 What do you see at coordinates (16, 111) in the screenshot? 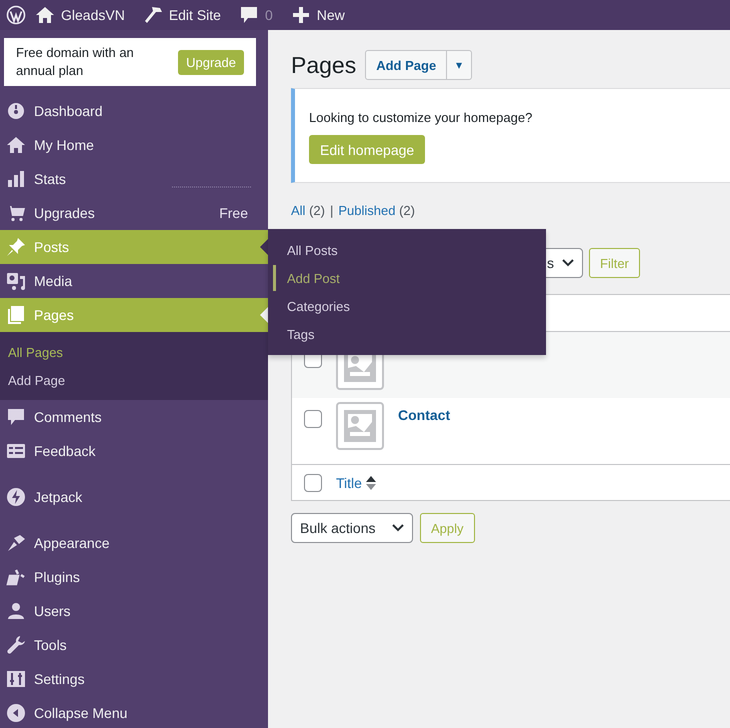
I see `dashboard-icon` at bounding box center [16, 111].